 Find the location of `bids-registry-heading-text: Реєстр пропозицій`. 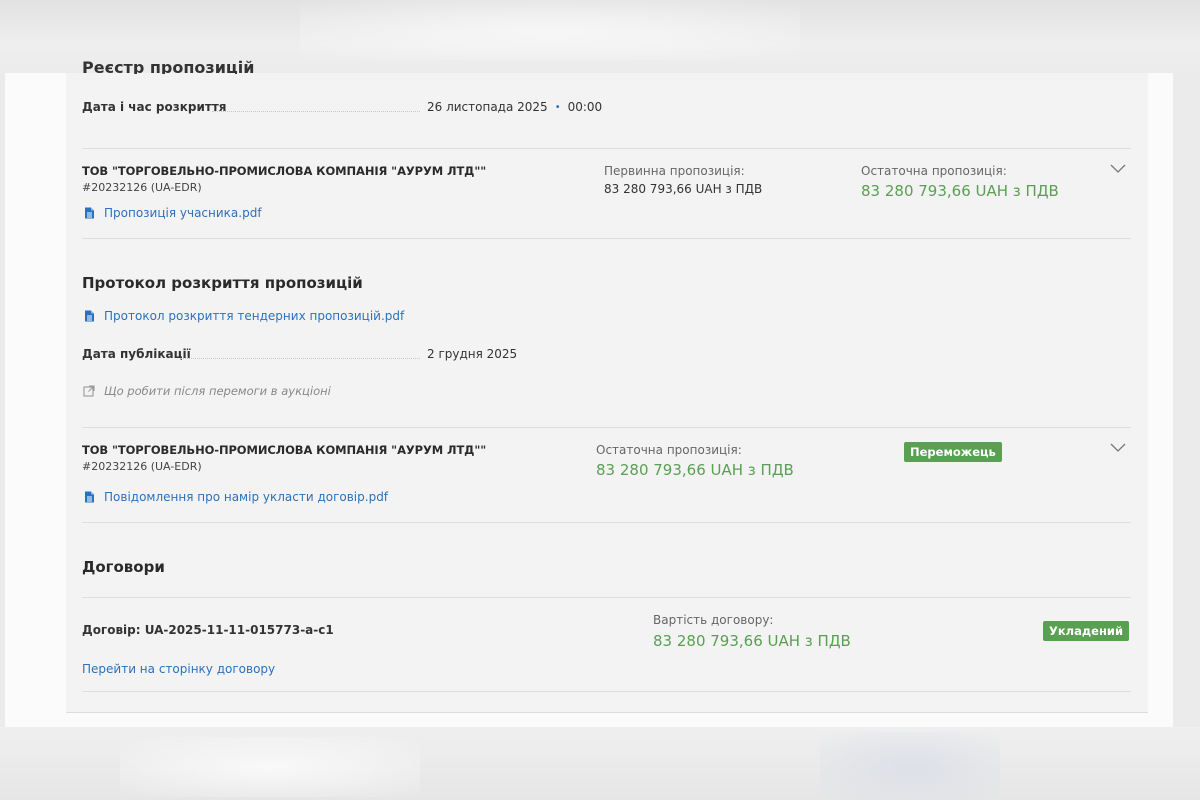

bids-registry-heading-text: Реєстр пропозицій is located at coordinates (168, 66).